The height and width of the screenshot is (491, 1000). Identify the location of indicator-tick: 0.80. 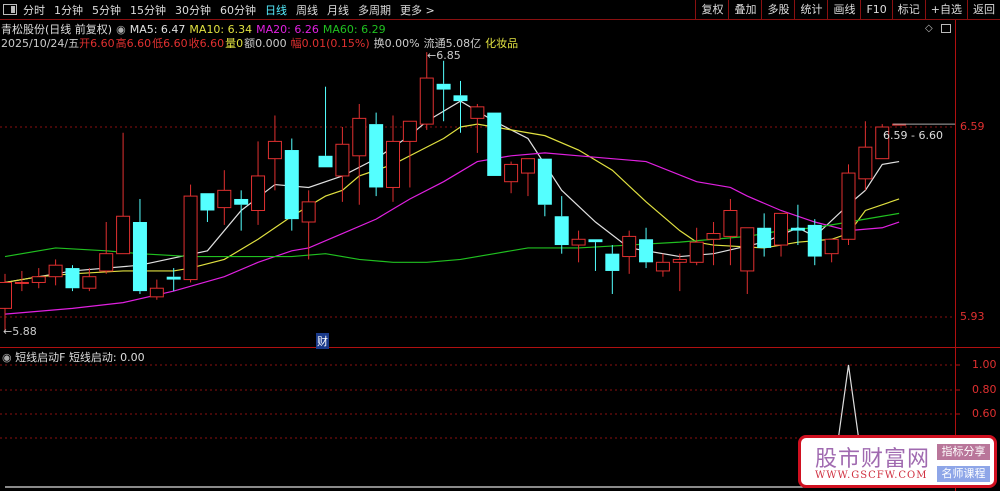
(984, 389).